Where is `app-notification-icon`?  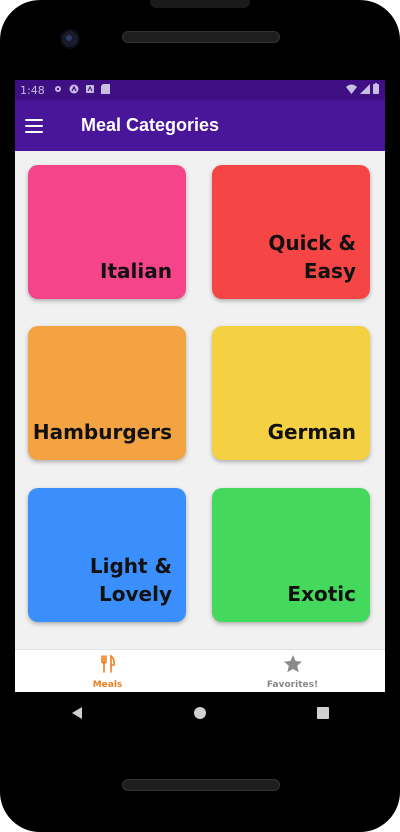
app-notification-icon is located at coordinates (90, 90).